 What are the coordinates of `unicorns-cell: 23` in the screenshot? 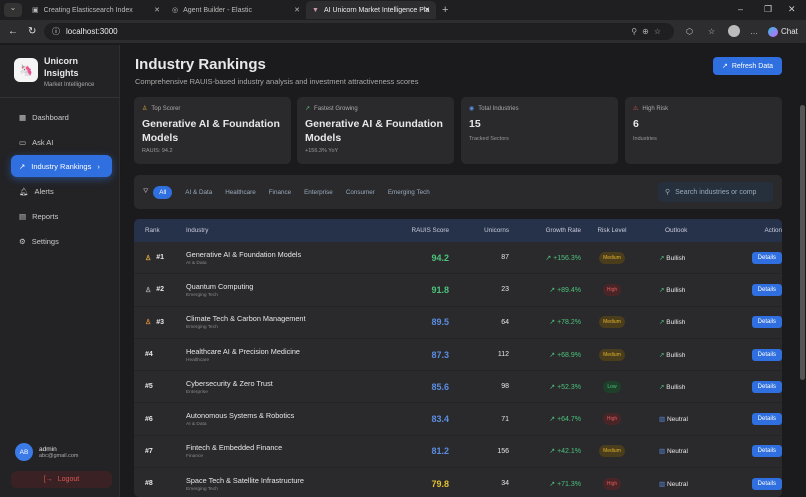 It's located at (505, 290).